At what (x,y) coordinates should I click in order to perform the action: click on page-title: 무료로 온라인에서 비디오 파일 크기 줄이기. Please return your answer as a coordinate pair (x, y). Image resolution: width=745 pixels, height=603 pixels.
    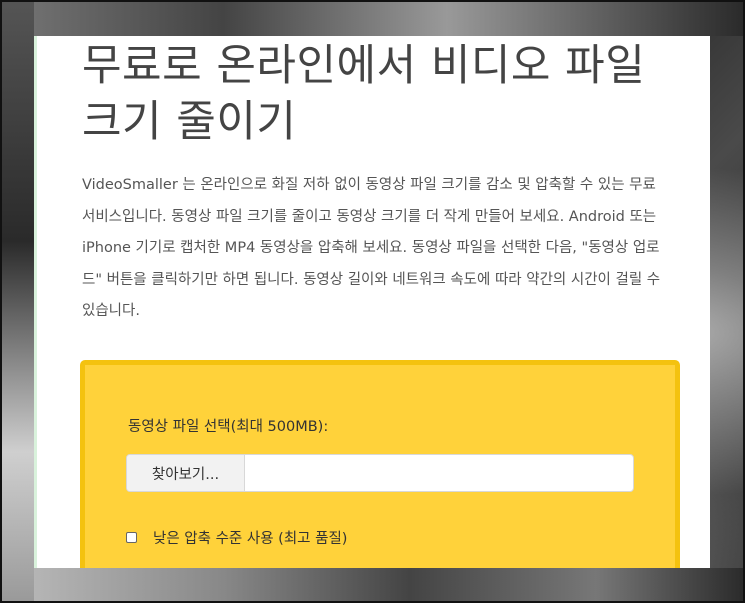
    Looking at the image, I should click on (364, 94).